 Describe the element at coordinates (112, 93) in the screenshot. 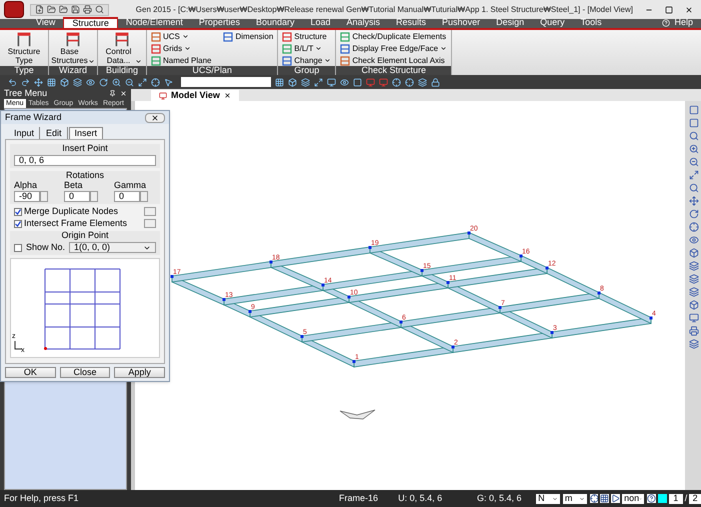

I see `pin-icon` at that location.